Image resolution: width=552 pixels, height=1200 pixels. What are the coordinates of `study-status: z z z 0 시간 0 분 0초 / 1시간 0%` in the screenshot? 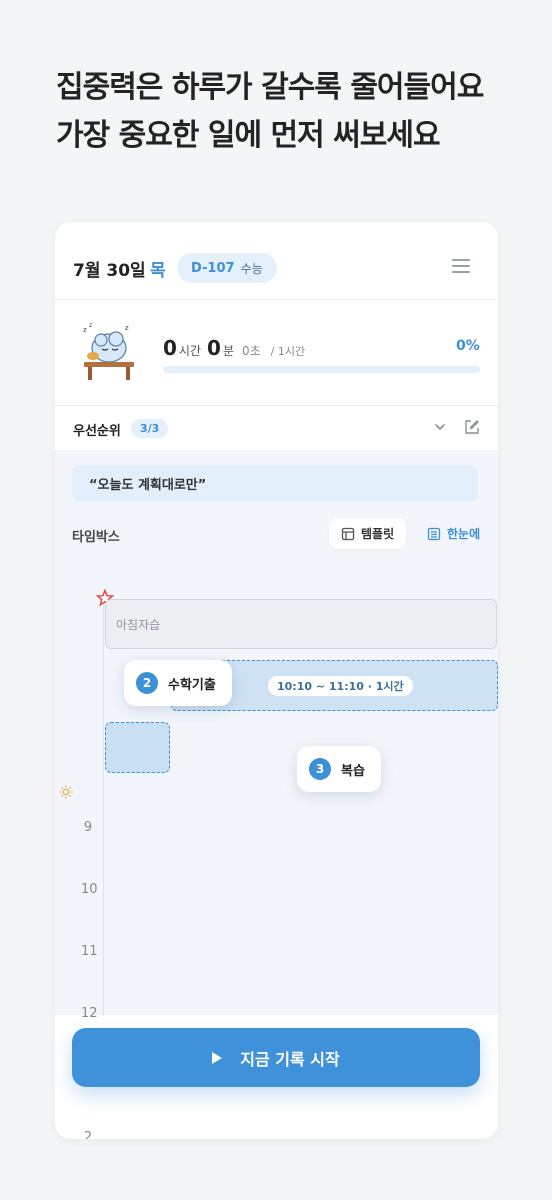 It's located at (276, 353).